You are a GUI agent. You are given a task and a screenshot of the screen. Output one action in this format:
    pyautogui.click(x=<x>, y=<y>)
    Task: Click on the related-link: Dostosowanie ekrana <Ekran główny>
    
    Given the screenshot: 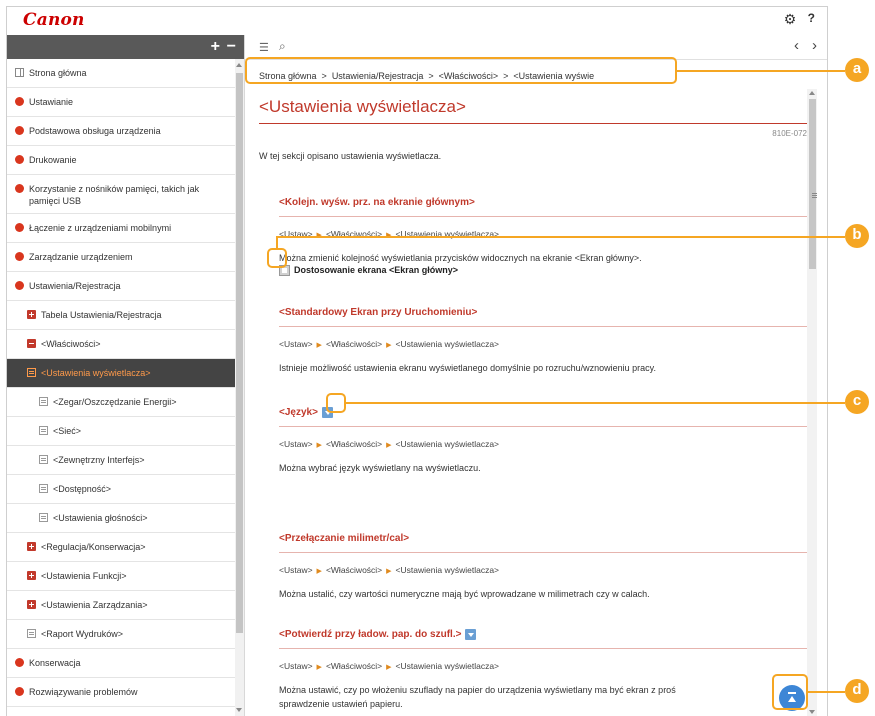 What is the action you would take?
    pyautogui.click(x=547, y=271)
    